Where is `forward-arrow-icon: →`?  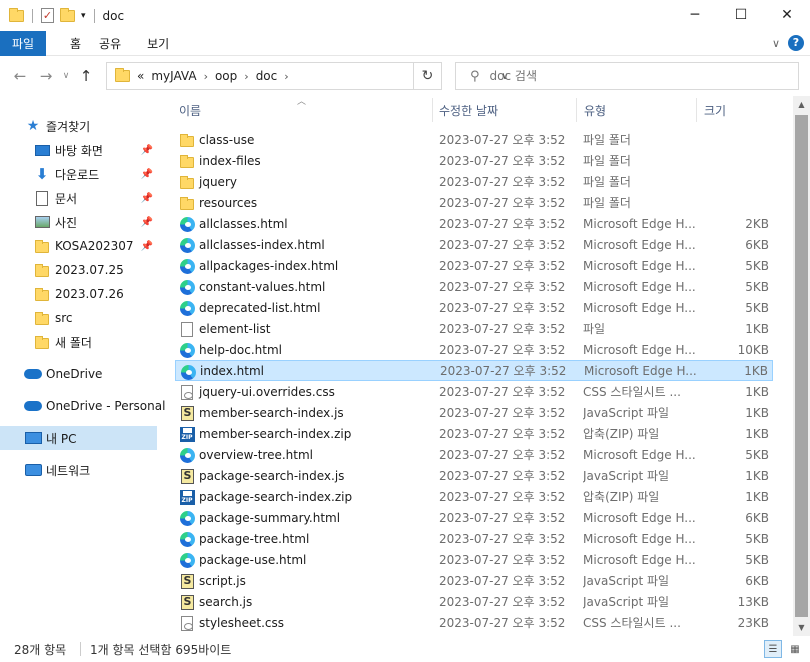
forward-arrow-icon: → is located at coordinates (46, 76).